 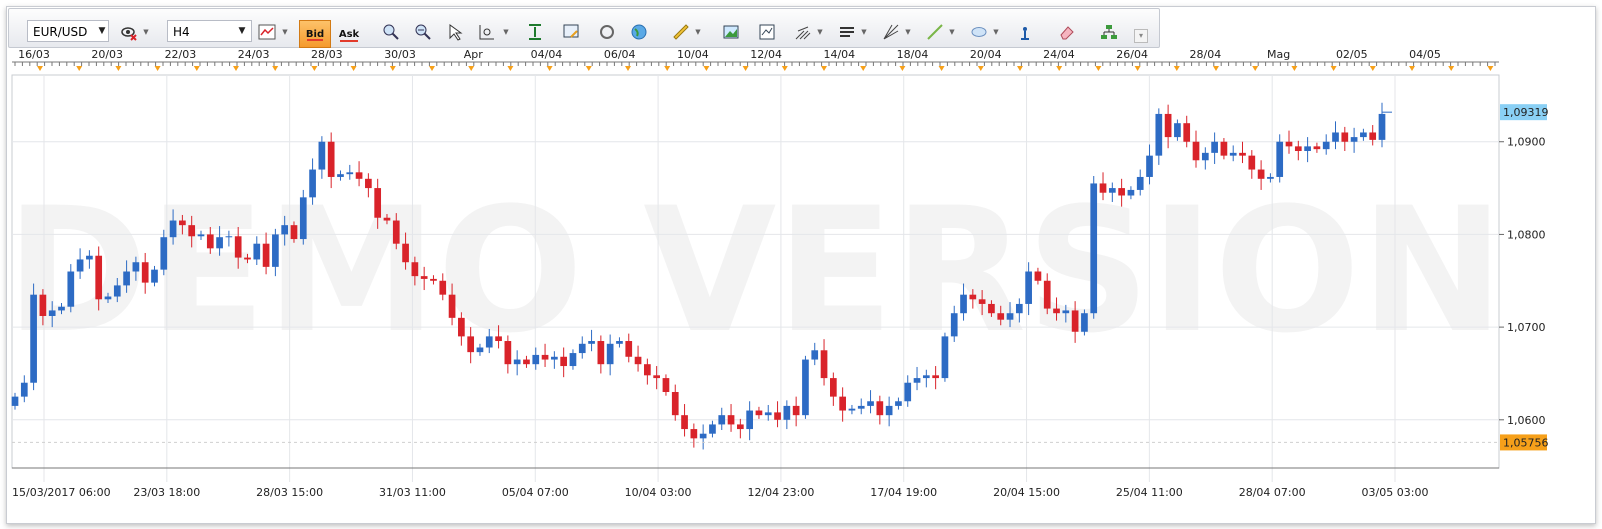 I want to click on top-date-label: 18/04, so click(x=913, y=54).